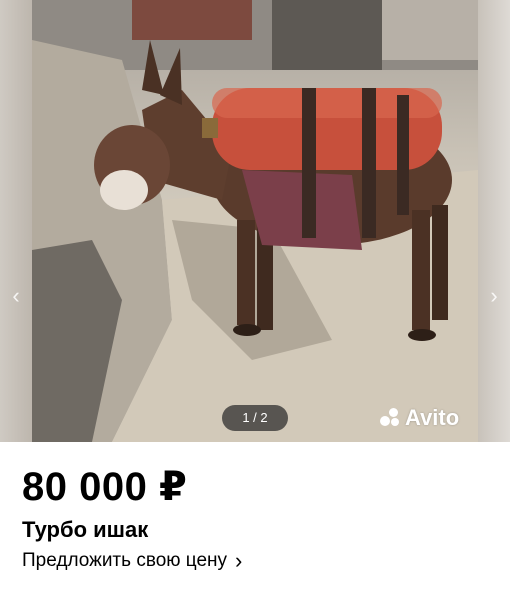 This screenshot has height=599, width=510. I want to click on avito-wordmark: Avito, so click(432, 417).